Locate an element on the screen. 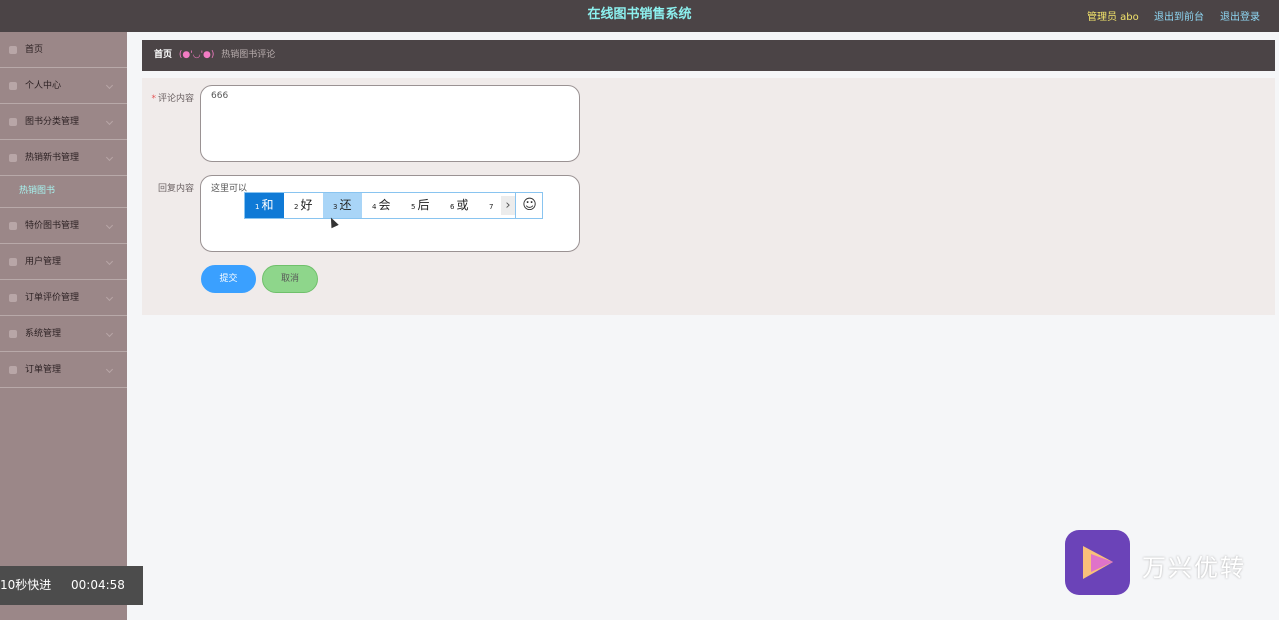 This screenshot has width=1279, height=620. video-overlay: 10秒快进 00:04:58 is located at coordinates (71, 585).